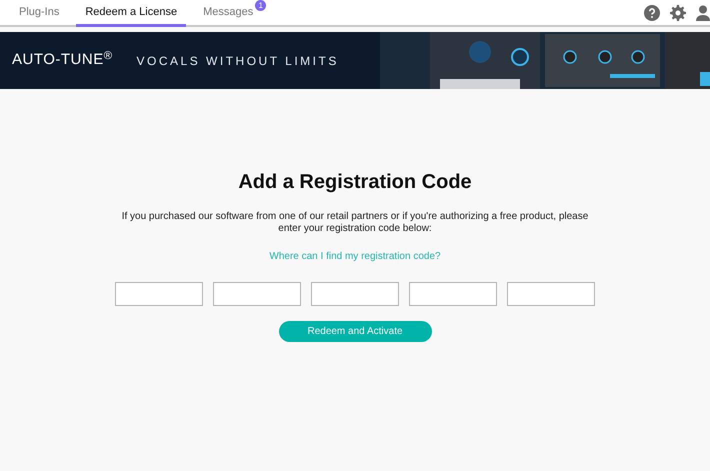 This screenshot has height=471, width=710. Describe the element at coordinates (131, 13) in the screenshot. I see `tab: Redeem a License` at that location.